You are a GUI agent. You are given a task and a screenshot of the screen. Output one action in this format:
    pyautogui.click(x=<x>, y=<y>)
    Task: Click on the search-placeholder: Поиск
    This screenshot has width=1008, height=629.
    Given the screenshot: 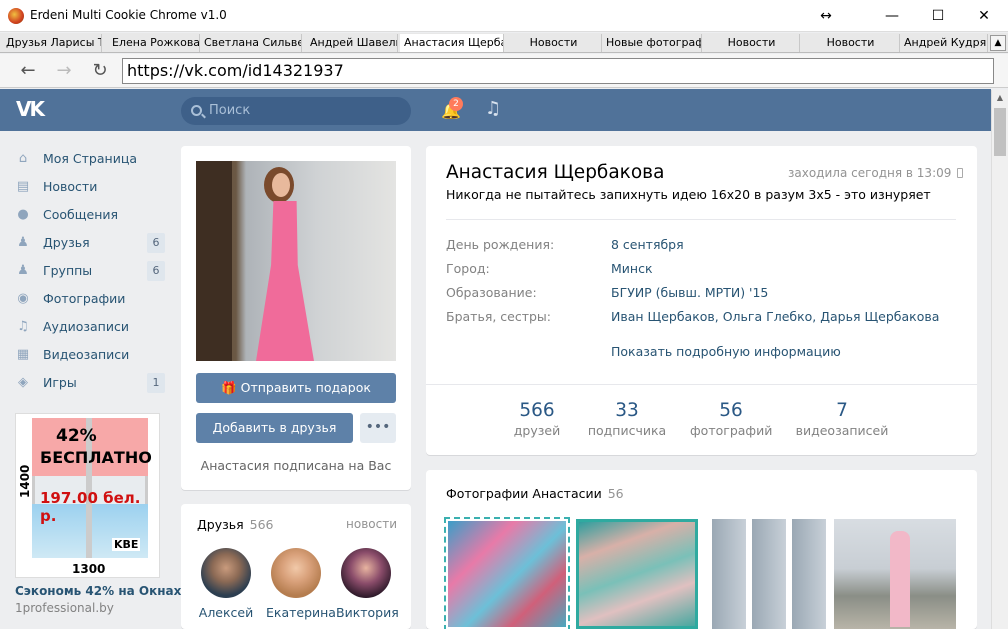 What is the action you would take?
    pyautogui.click(x=230, y=110)
    